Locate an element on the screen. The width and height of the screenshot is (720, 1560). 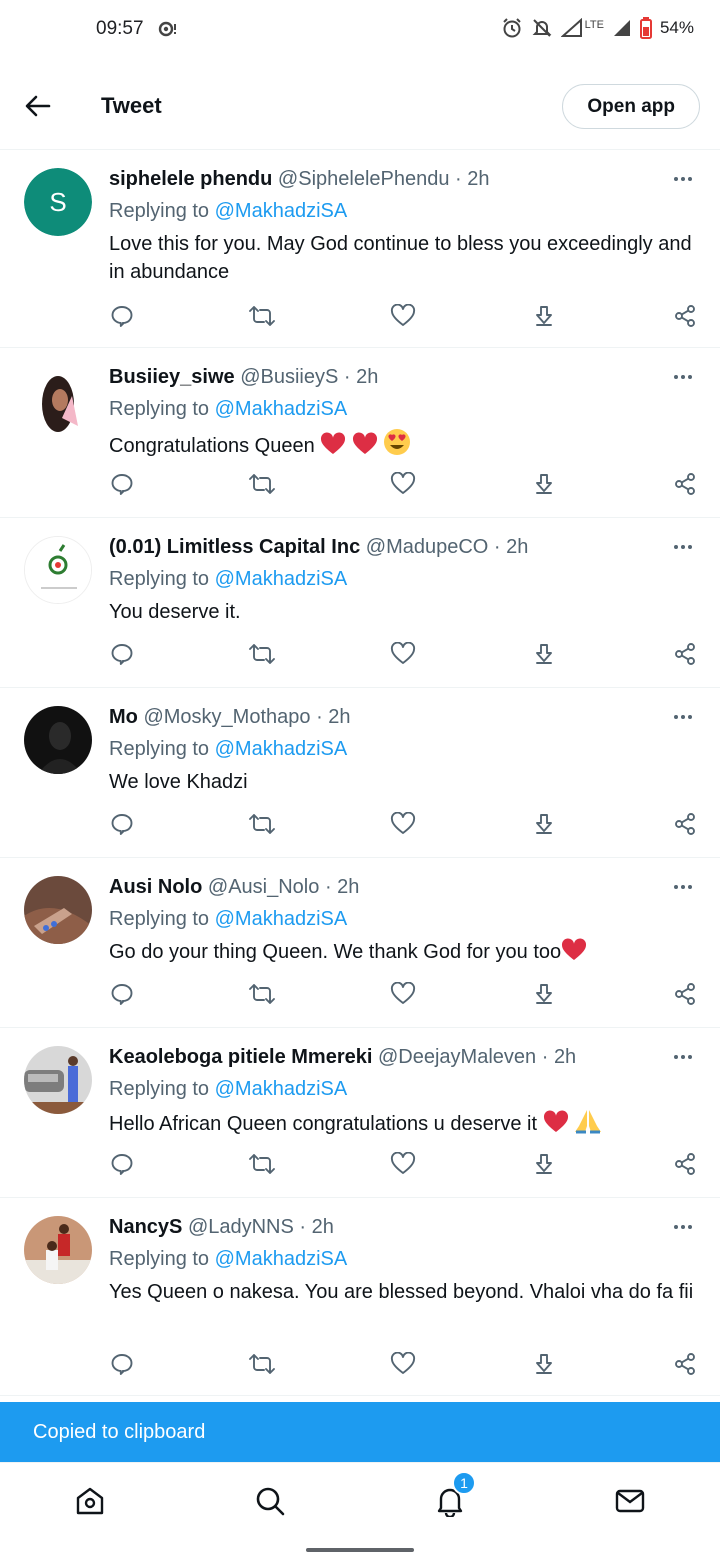
replying-to: Replying to @MakhadziSA is located at coordinates (228, 211).